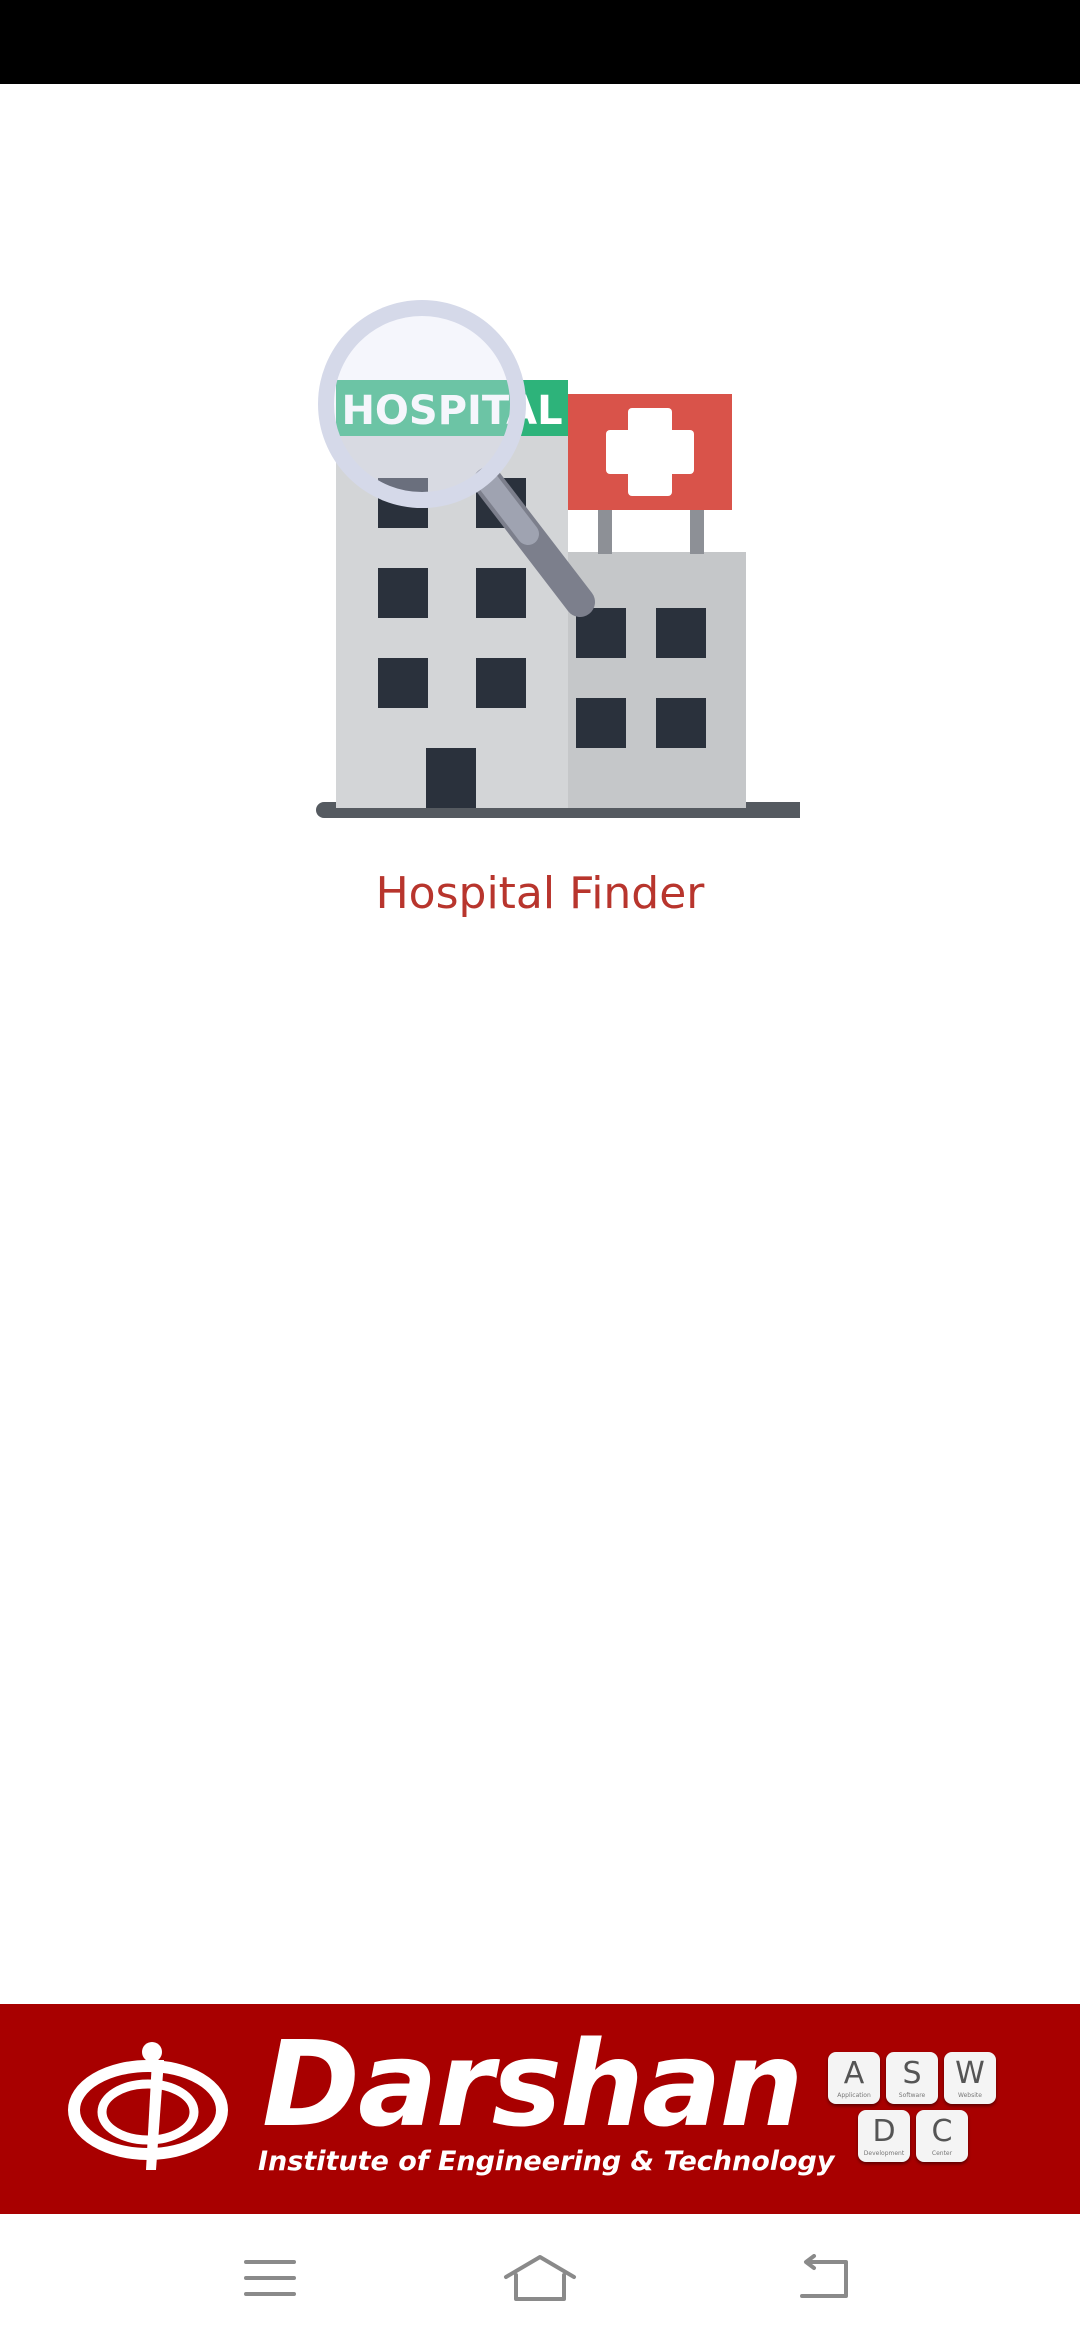  I want to click on darshan-logo-icon, so click(148, 2112).